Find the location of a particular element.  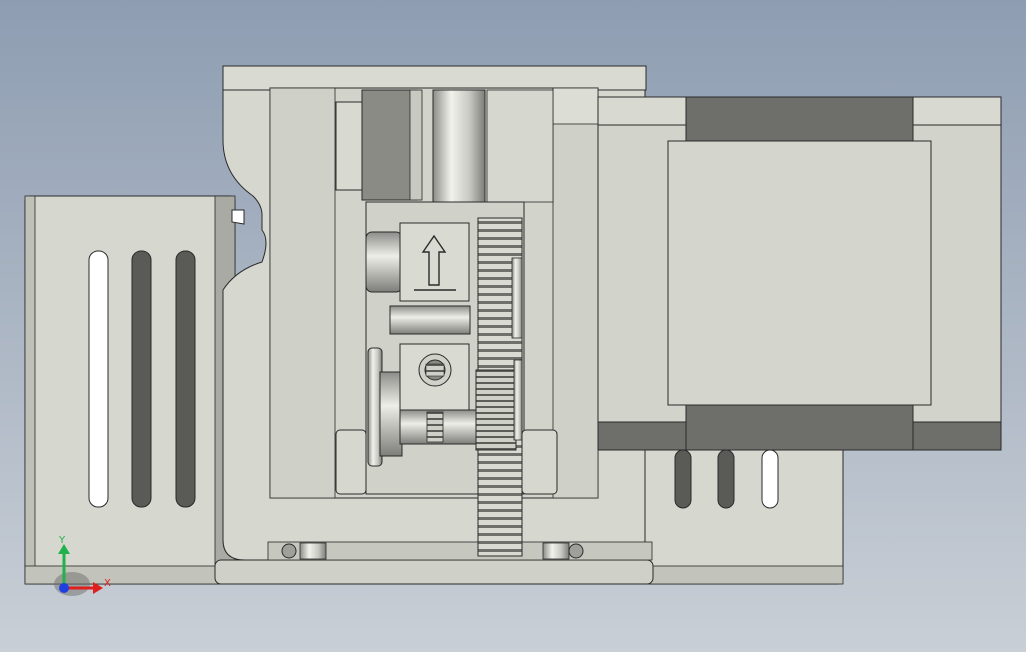

motor-face is located at coordinates (799, 273).